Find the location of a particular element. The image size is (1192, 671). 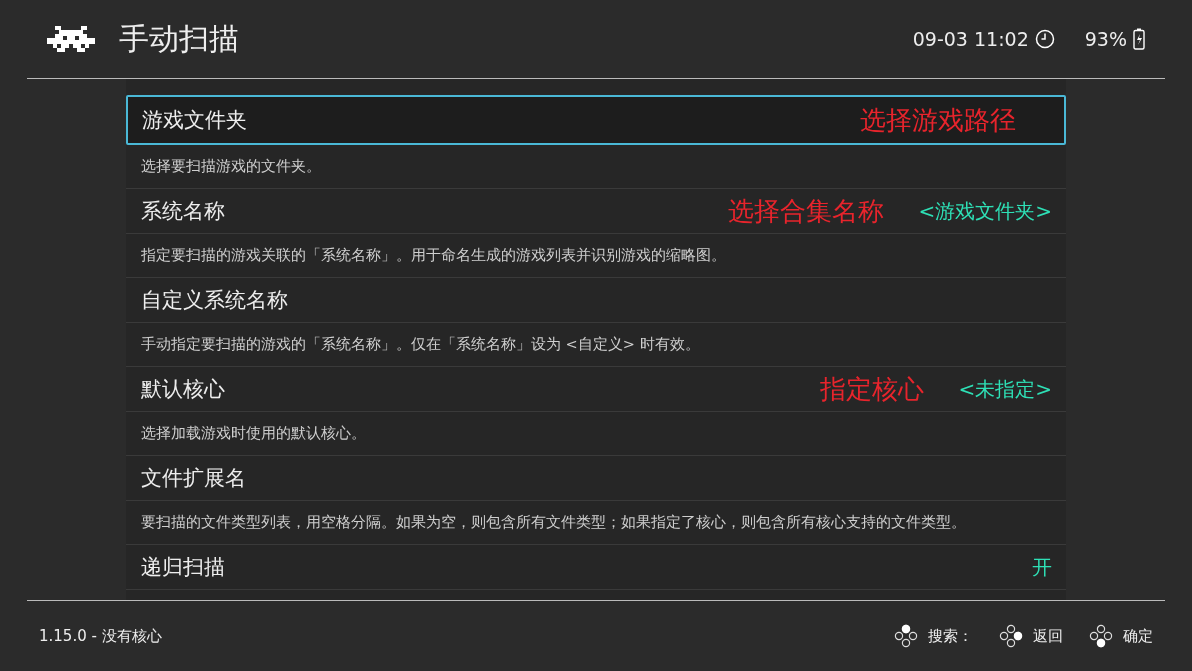

page-title: 手动扫描 is located at coordinates (179, 38).